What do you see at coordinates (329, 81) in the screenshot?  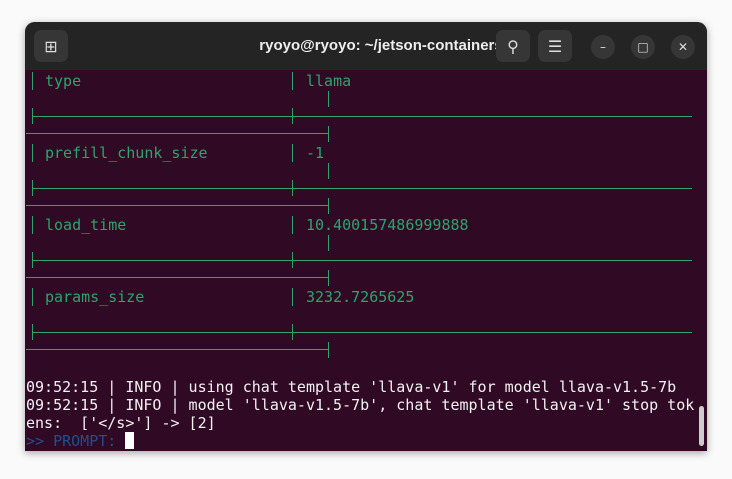 I see `table-value: llama` at bounding box center [329, 81].